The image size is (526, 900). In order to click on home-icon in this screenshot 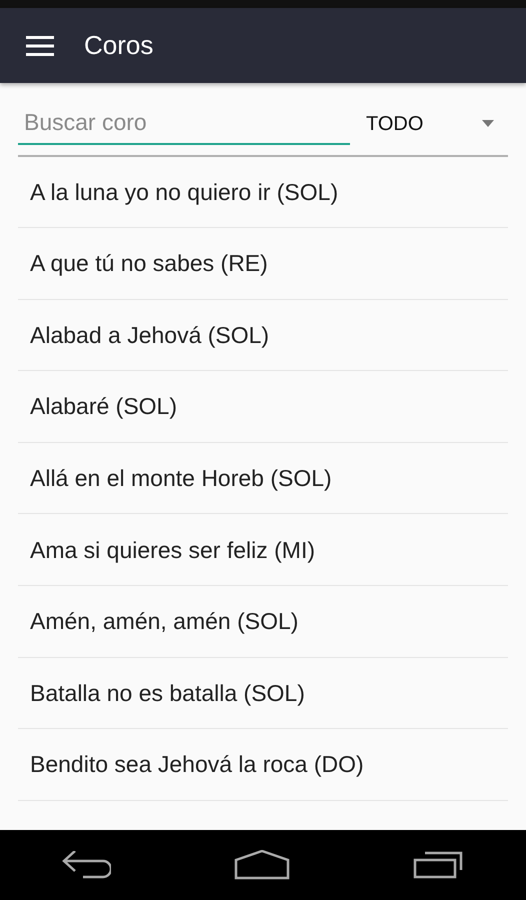, I will do `click(262, 865)`.